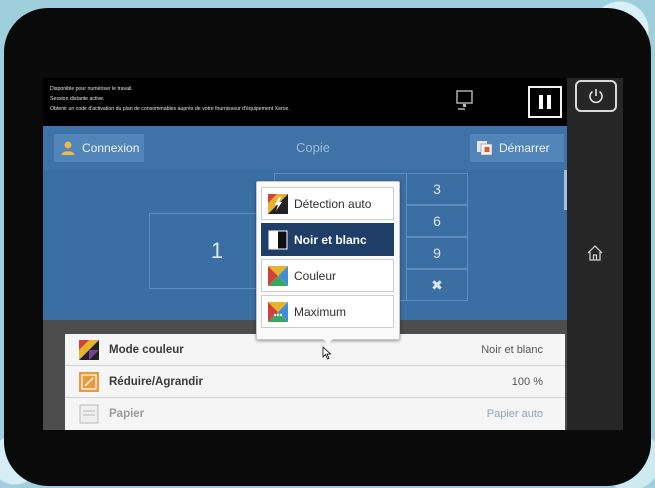 The image size is (655, 488). I want to click on color-mode-icon, so click(89, 349).